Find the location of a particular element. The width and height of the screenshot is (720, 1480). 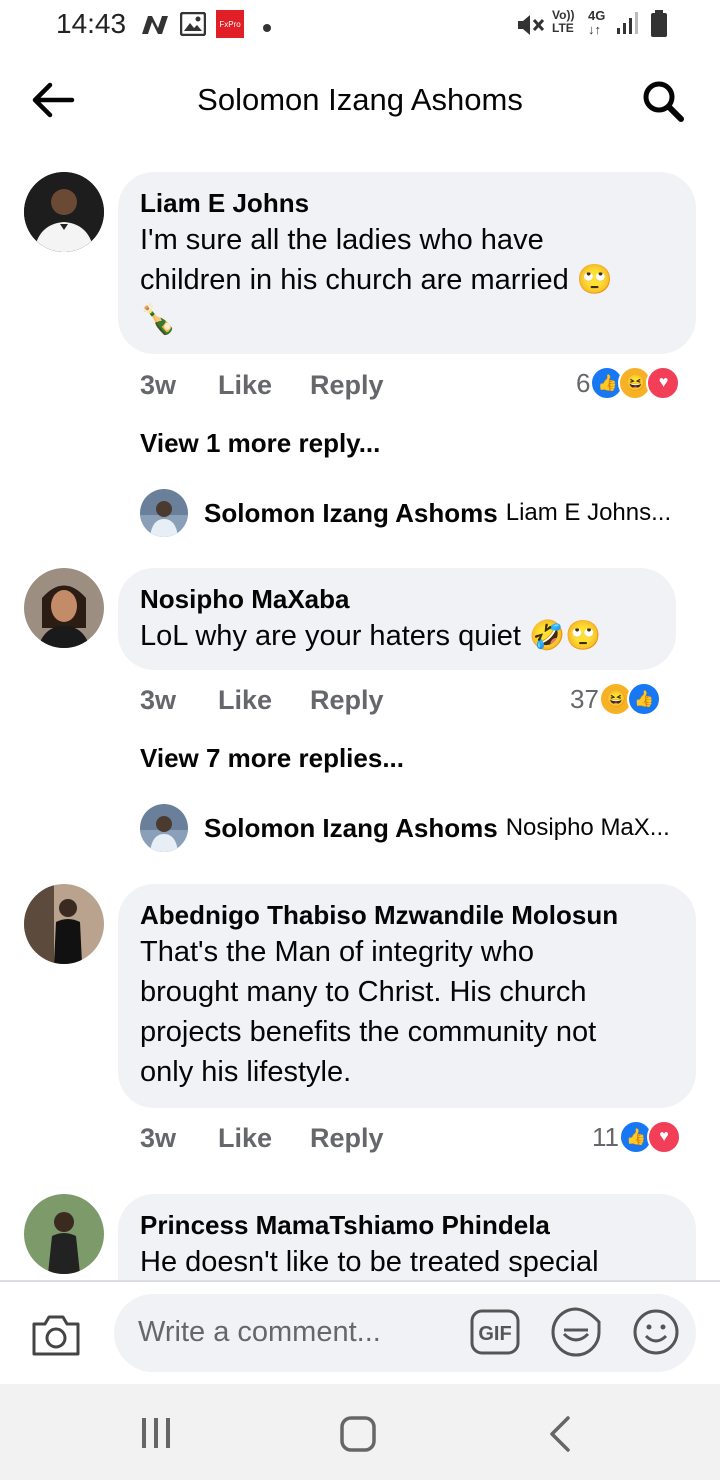

n-icon is located at coordinates (155, 27).